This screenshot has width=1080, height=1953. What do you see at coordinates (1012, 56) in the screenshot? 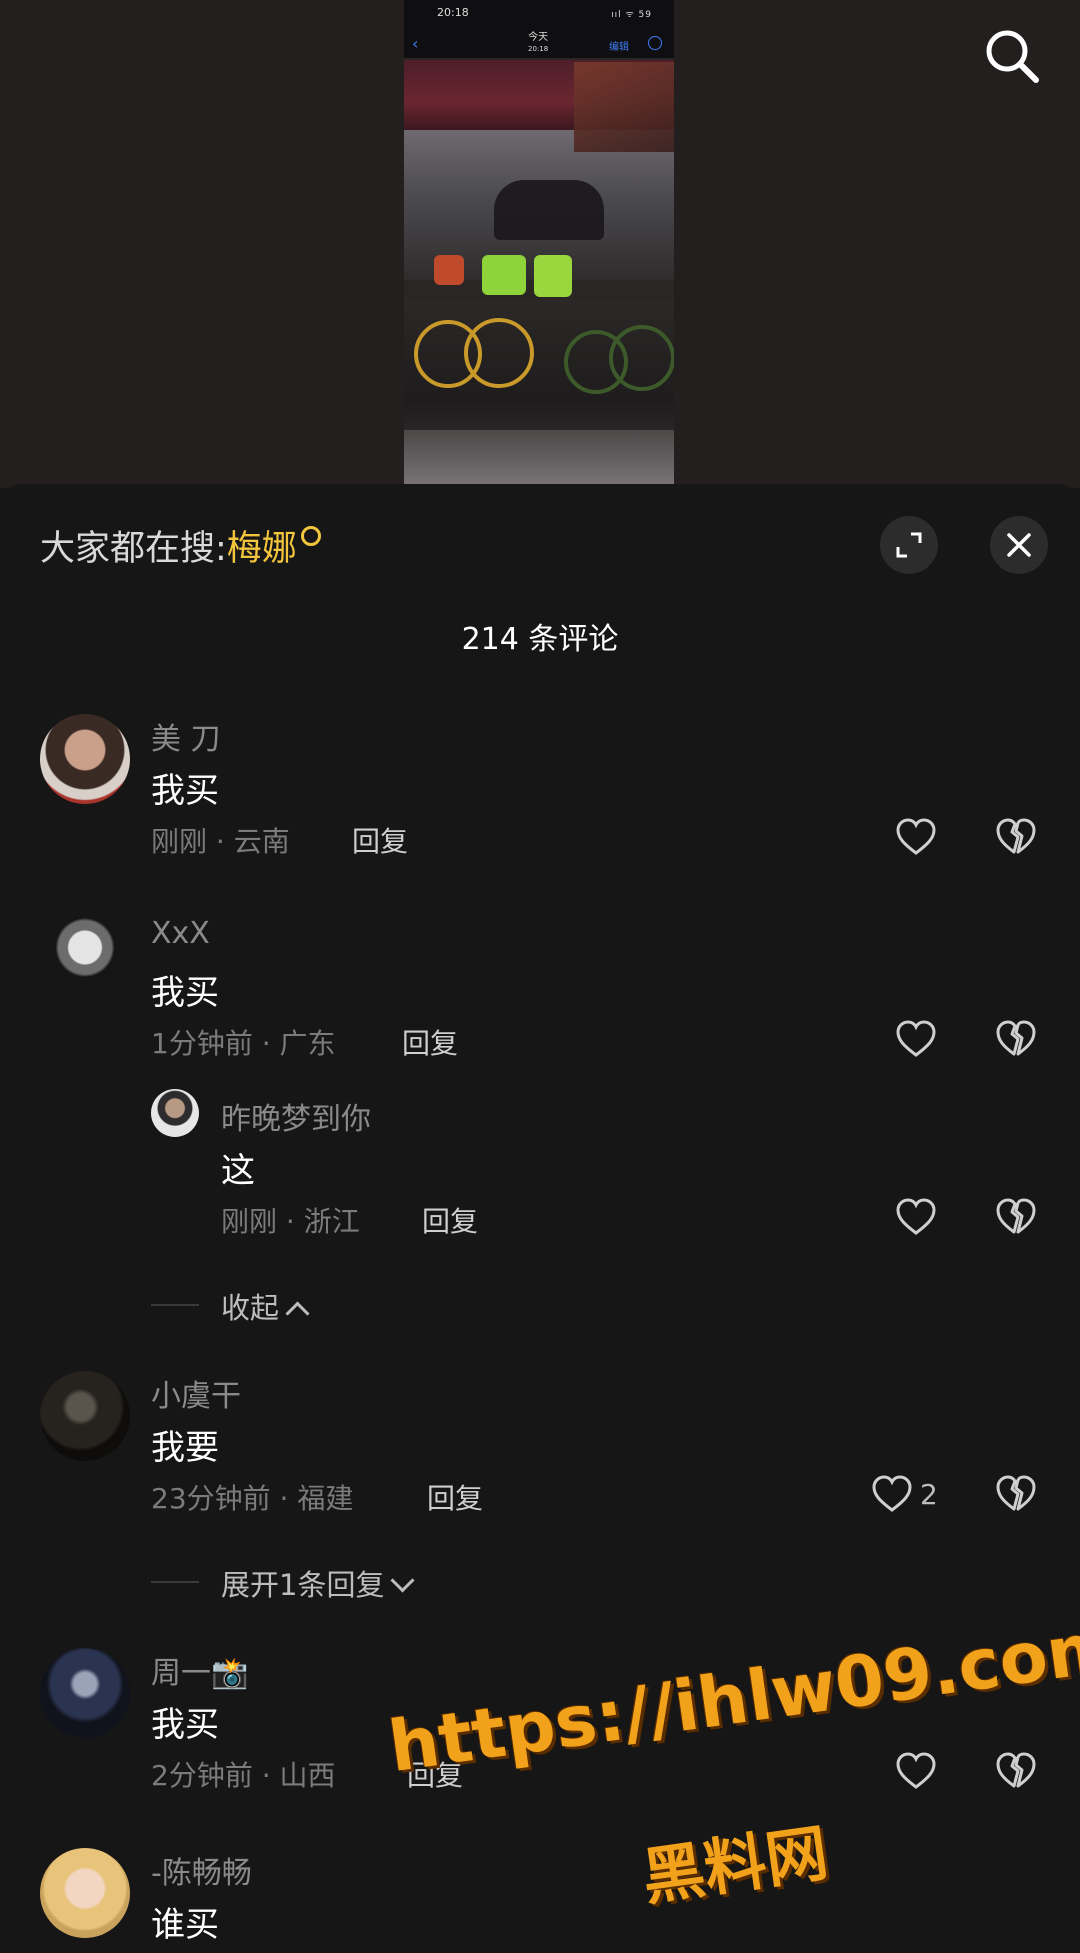
I see `search-icon` at bounding box center [1012, 56].